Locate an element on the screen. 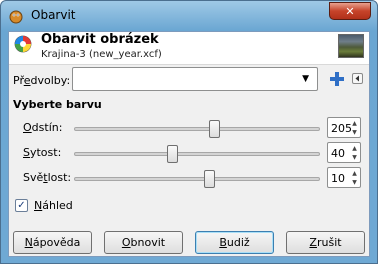 The width and height of the screenshot is (378, 264). presets-menu-button is located at coordinates (357, 78).